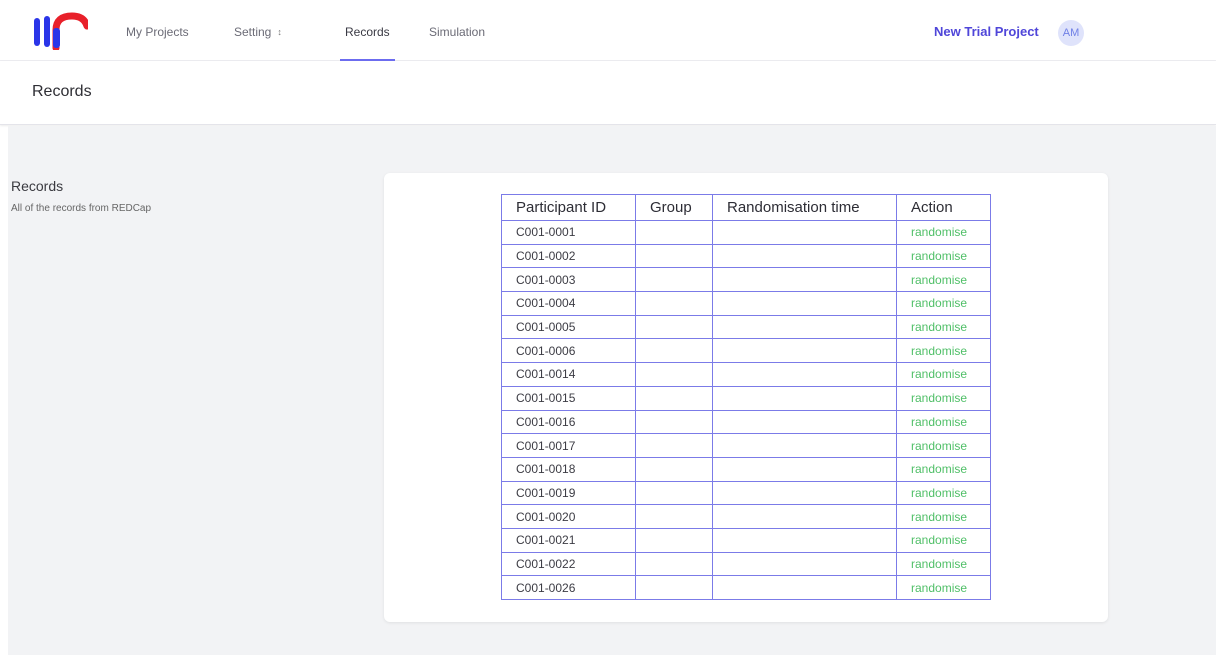  I want to click on section-title: Records, so click(37, 186).